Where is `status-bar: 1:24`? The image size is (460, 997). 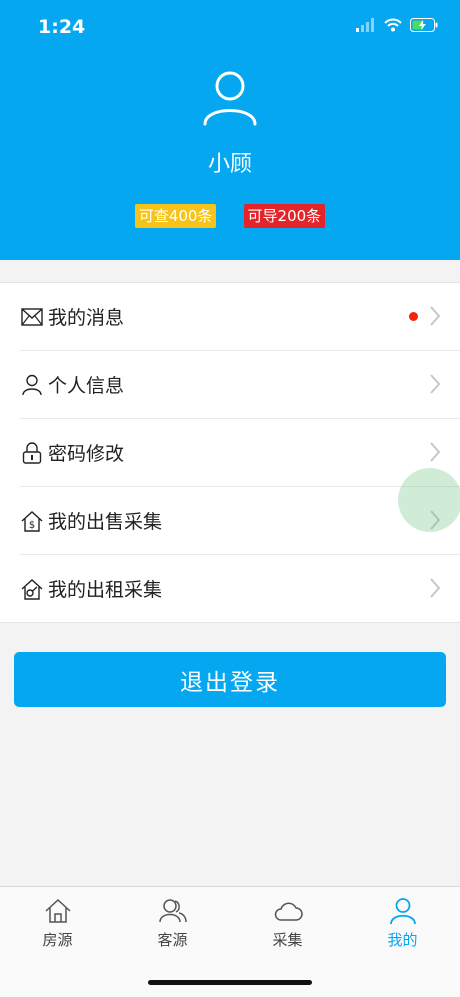
status-bar: 1:24 is located at coordinates (230, 28).